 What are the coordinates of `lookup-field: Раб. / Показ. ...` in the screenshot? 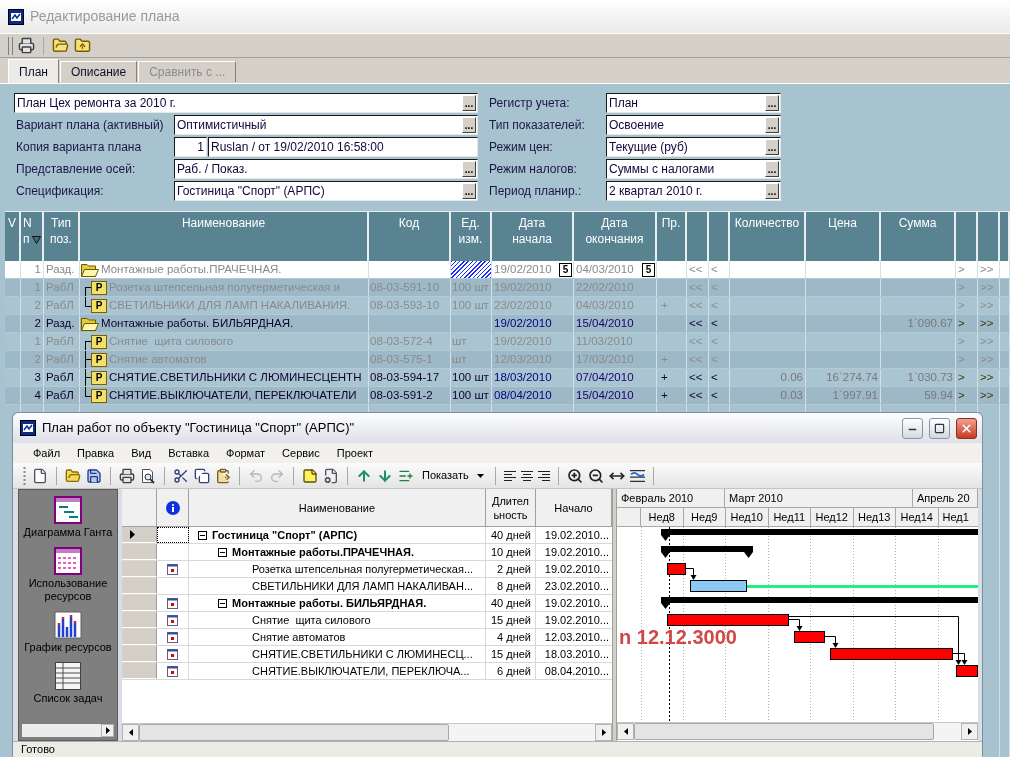 It's located at (326, 169).